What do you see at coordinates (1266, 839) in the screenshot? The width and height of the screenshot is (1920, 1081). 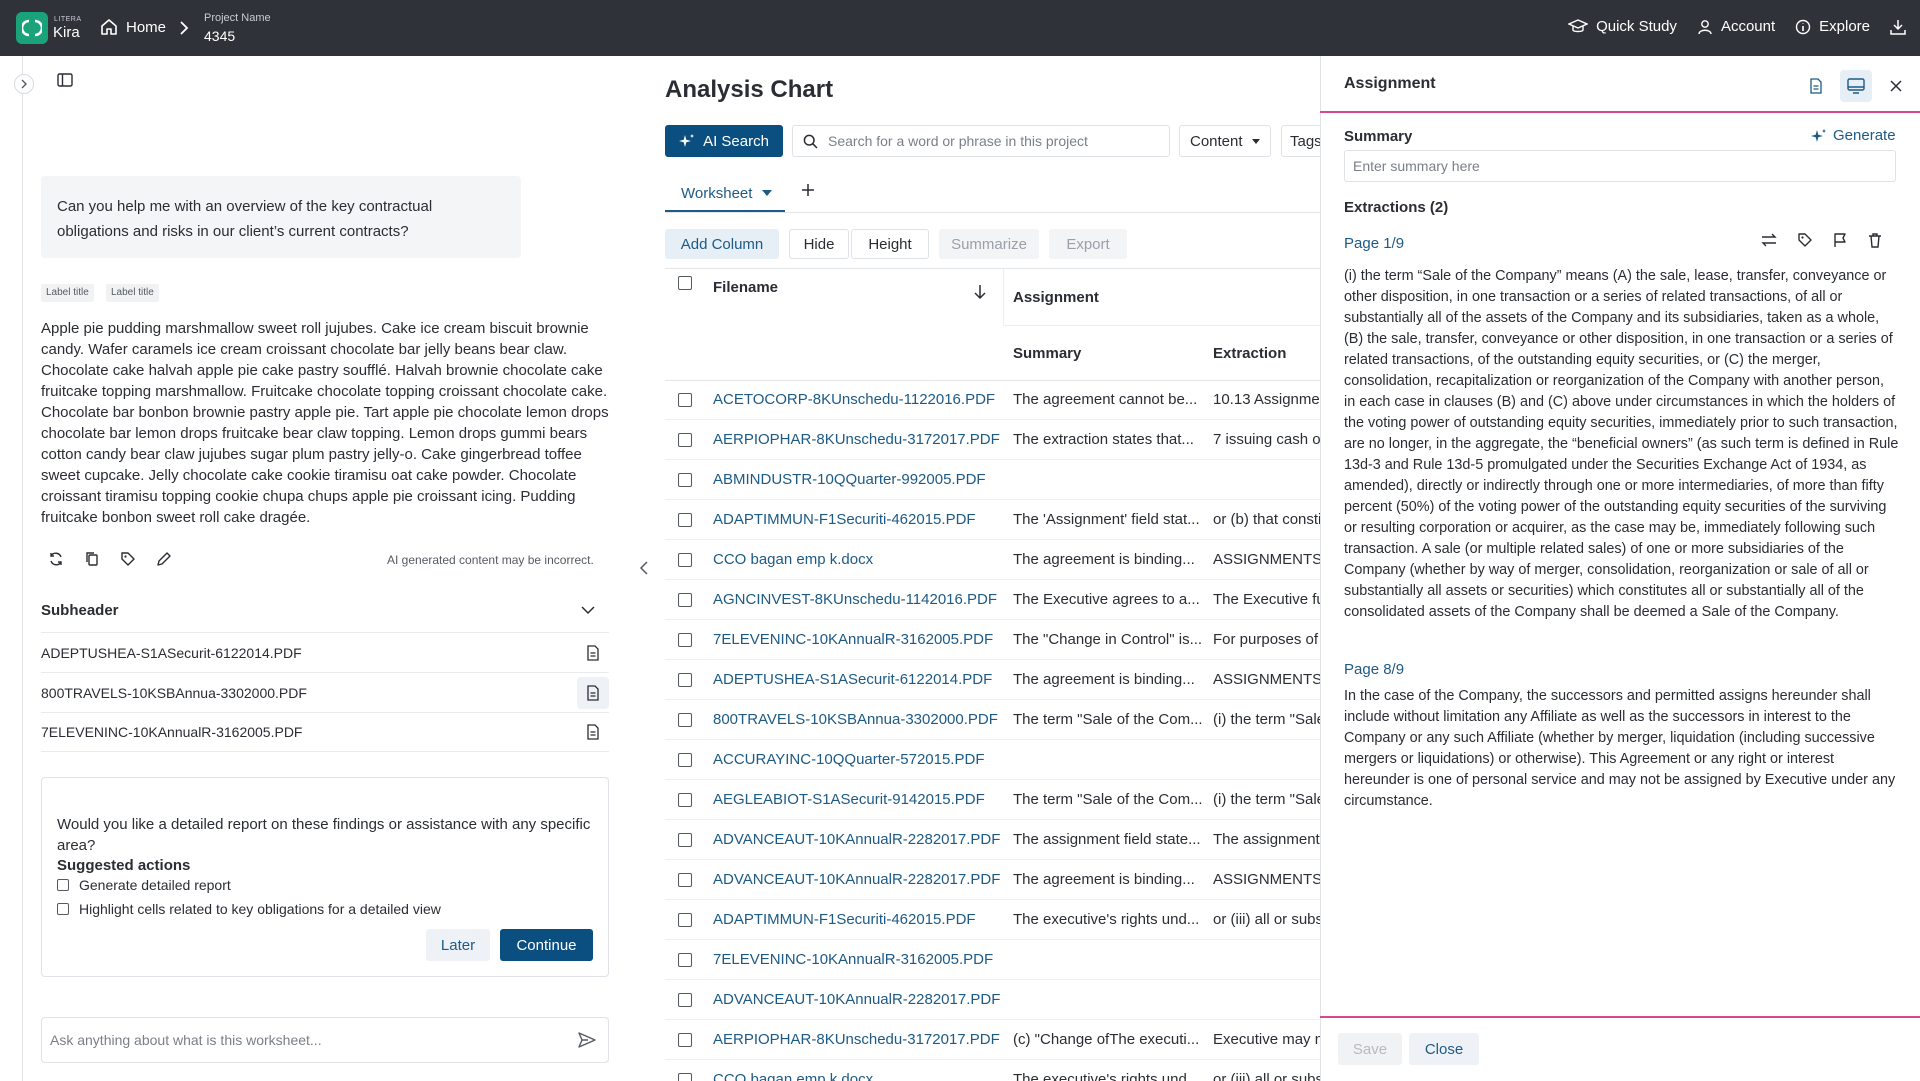 I see `extraction-cell: The assignment` at bounding box center [1266, 839].